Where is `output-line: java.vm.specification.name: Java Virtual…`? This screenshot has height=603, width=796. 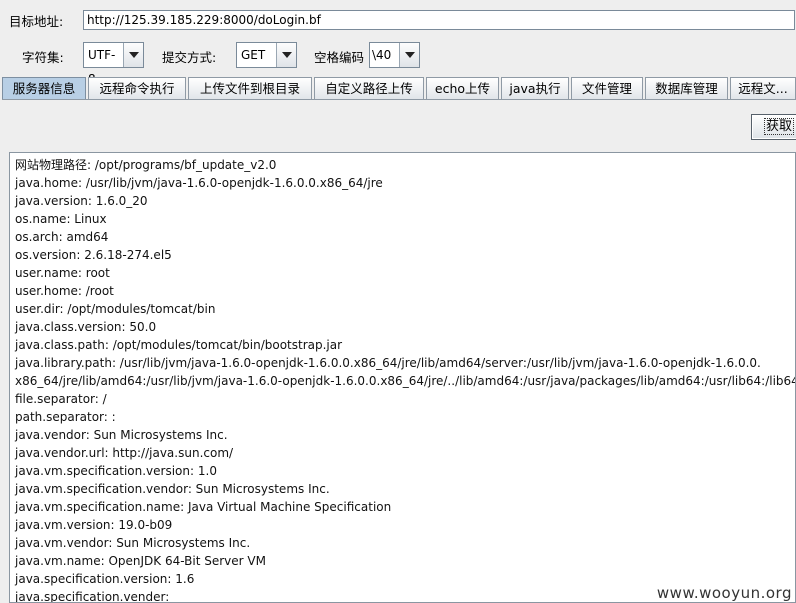
output-line: java.vm.specification.name: Java Virtual… is located at coordinates (203, 507).